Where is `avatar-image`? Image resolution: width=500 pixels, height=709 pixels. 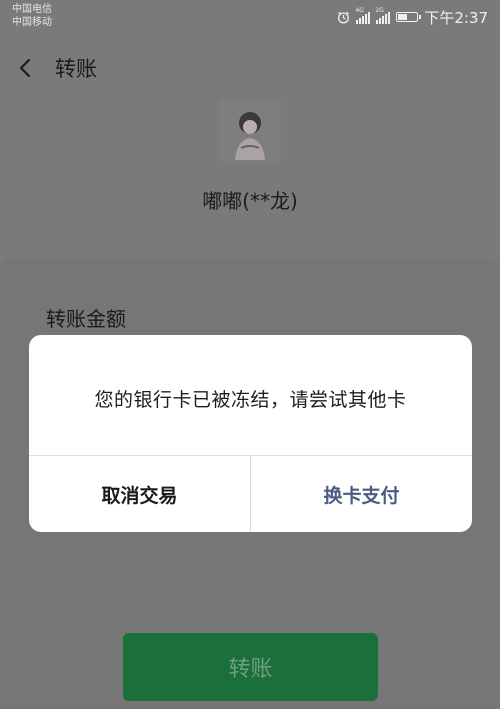
avatar-image is located at coordinates (250, 131).